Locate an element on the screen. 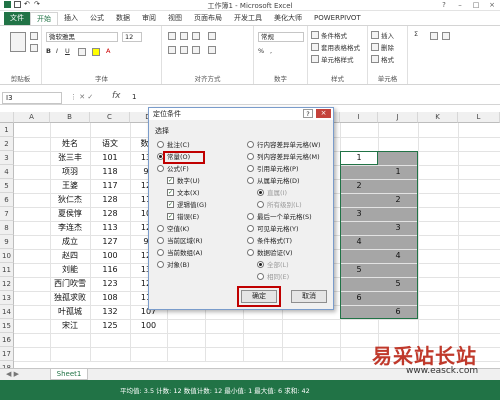  radio-left-10: 对象(B) is located at coordinates (173, 264).